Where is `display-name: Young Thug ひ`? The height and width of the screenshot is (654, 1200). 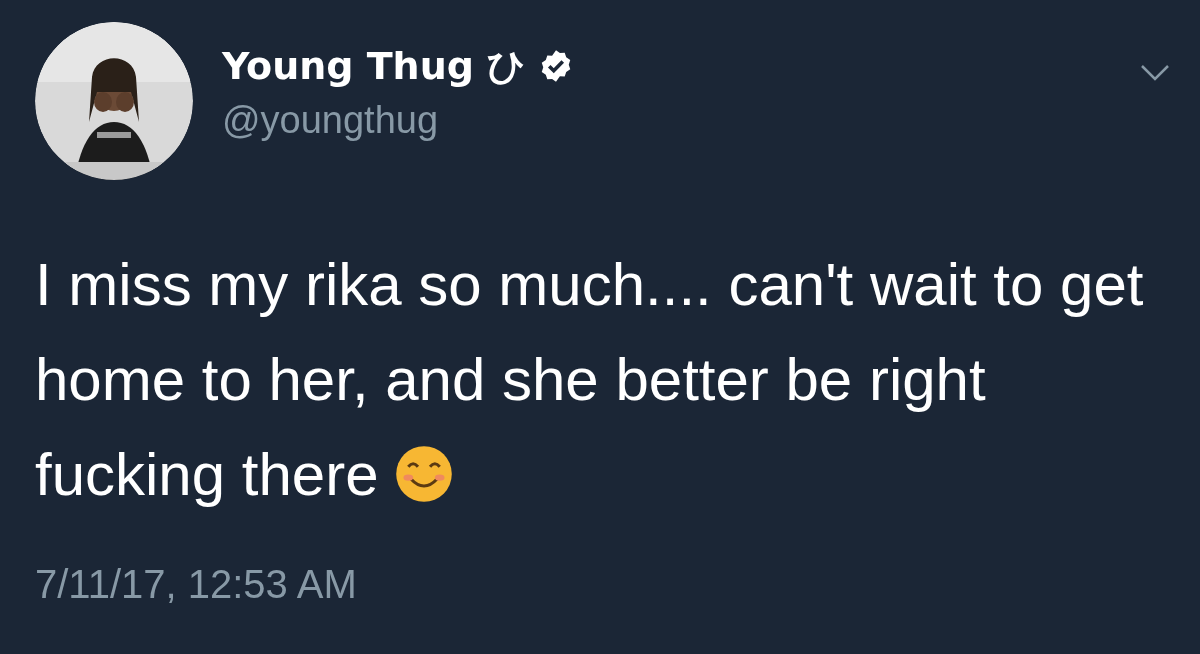
display-name: Young Thug ひ is located at coordinates (374, 66).